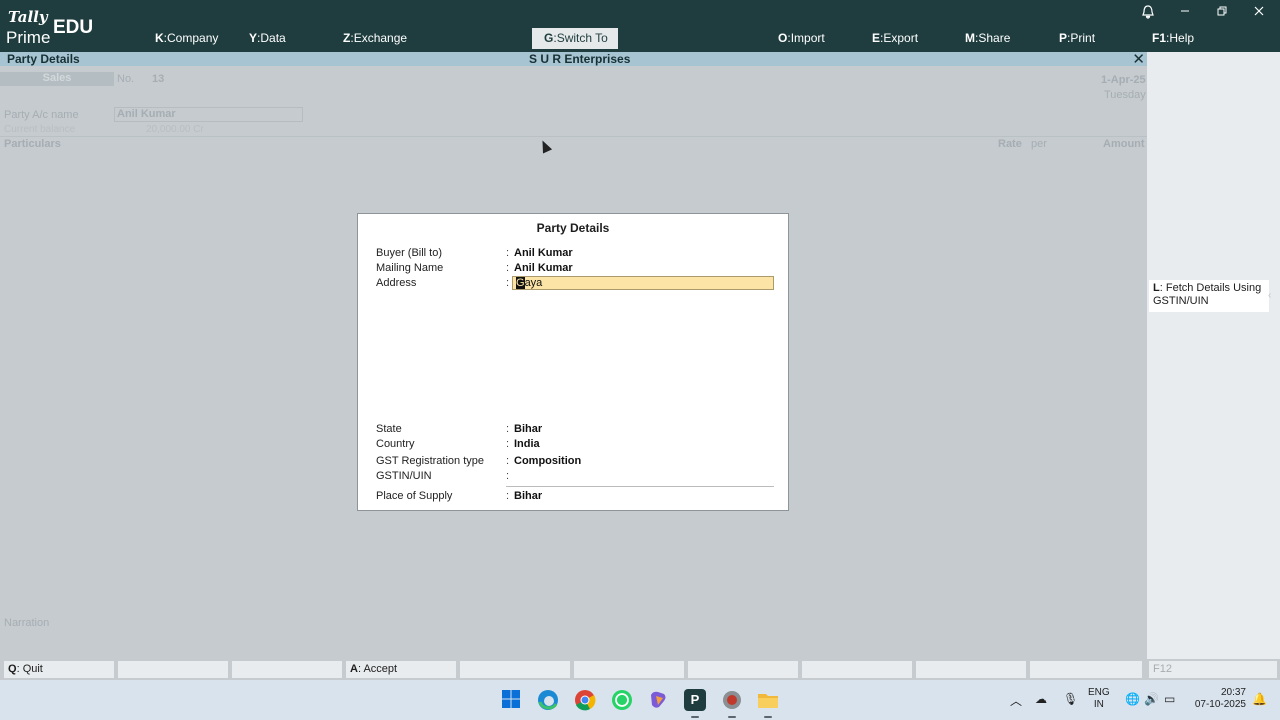  I want to click on mailing-name-value: Anil Kumar, so click(543, 268).